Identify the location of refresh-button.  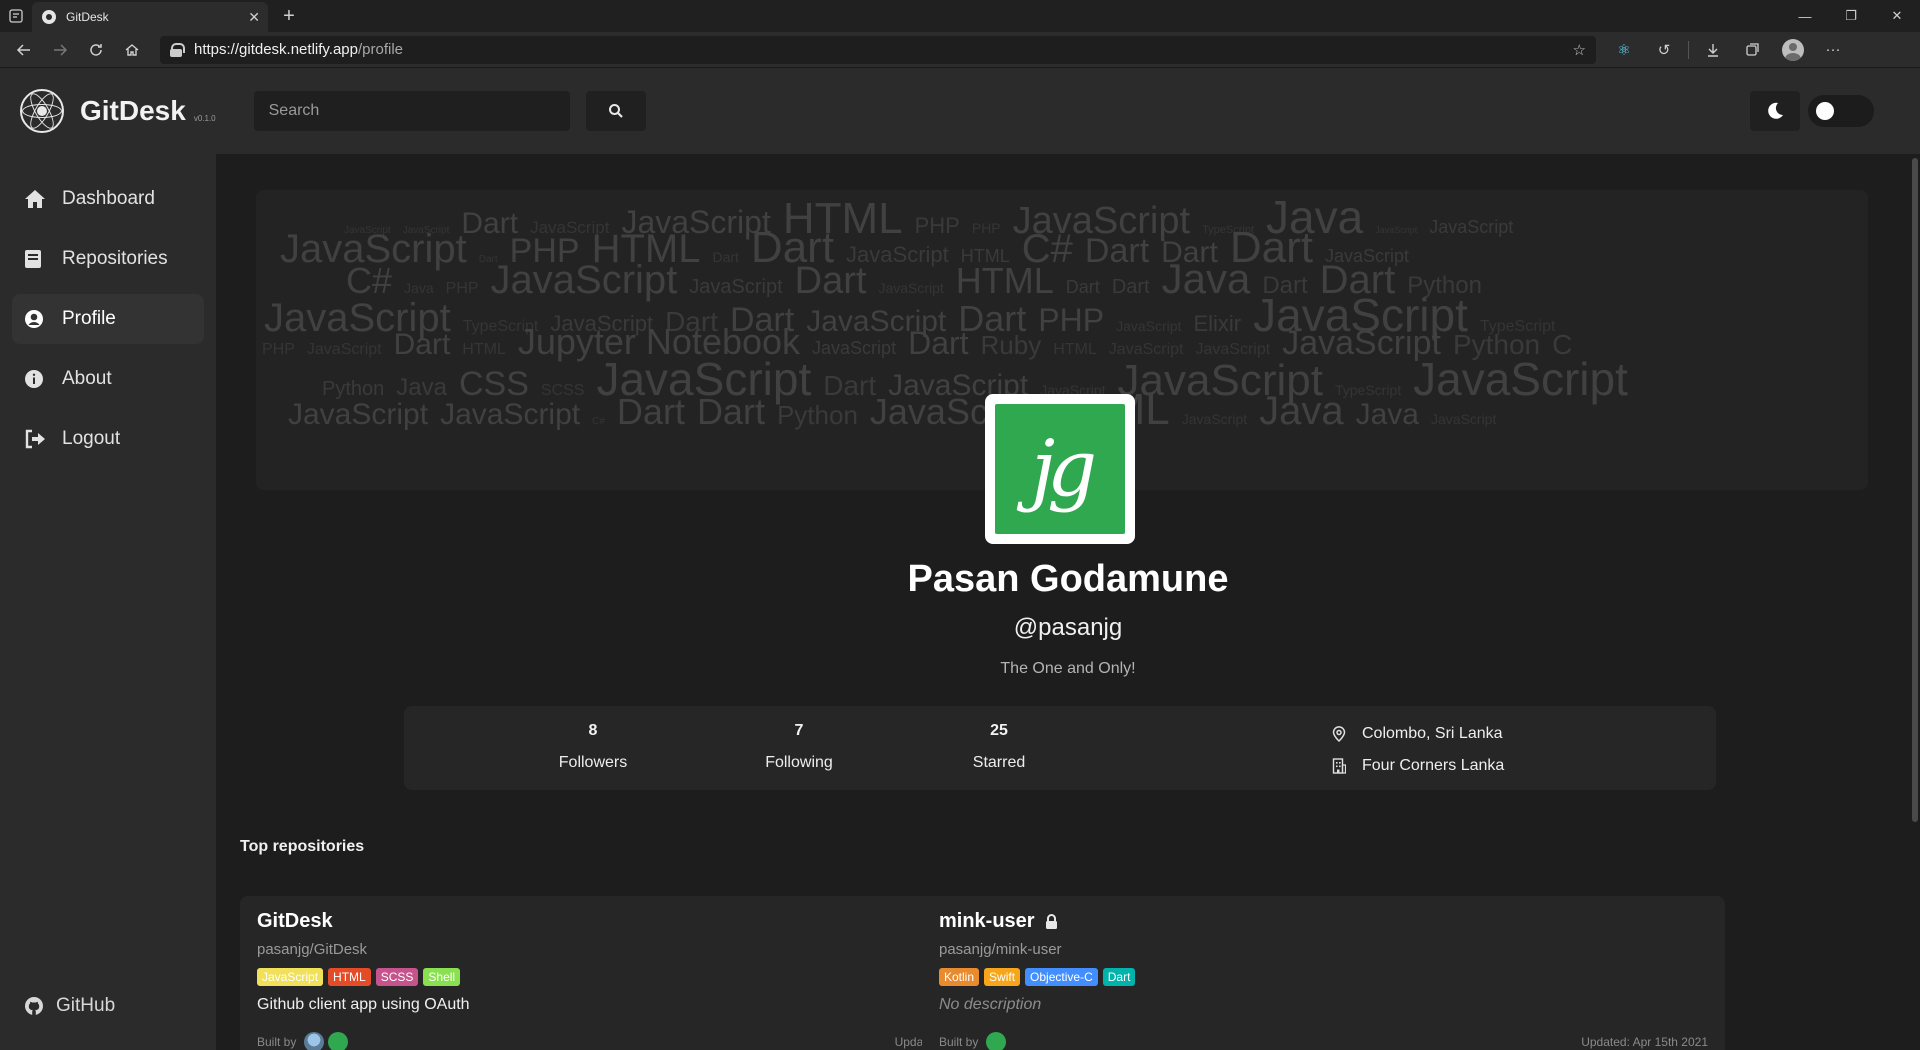
(96, 50).